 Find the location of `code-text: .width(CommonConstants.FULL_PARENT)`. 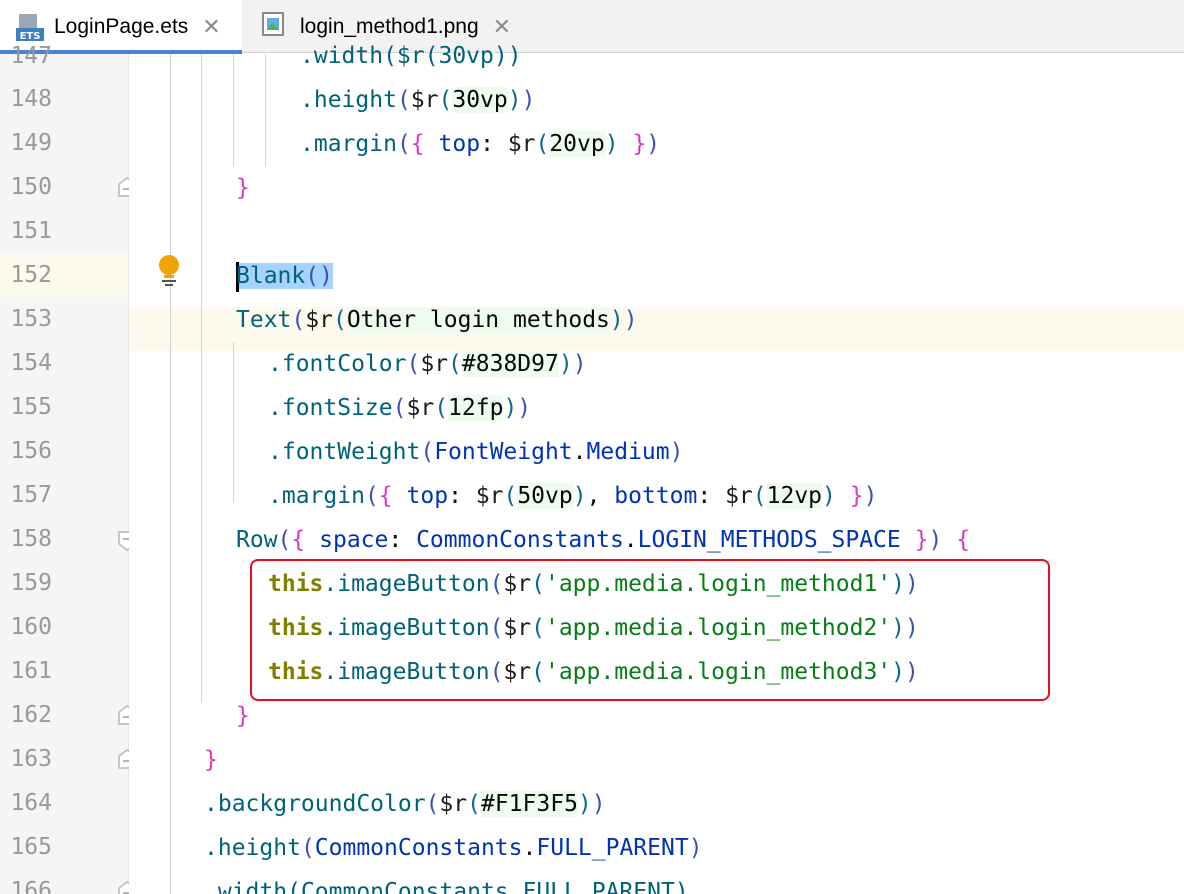

code-text: .width(CommonConstants.FULL_PARENT) is located at coordinates (446, 886).